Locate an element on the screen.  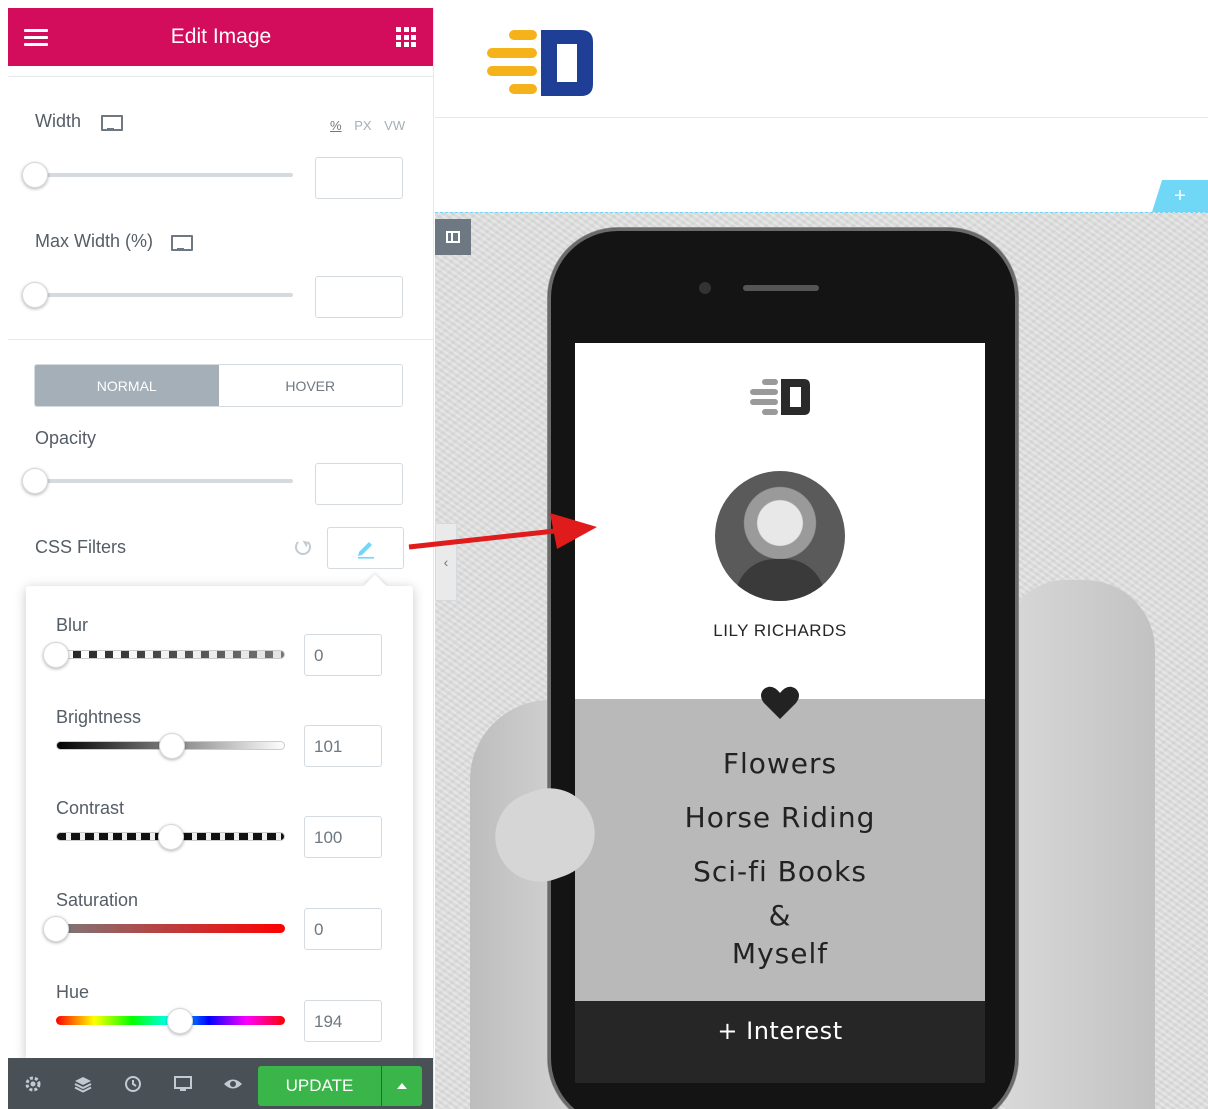
width-slider-handle is located at coordinates (35, 175).